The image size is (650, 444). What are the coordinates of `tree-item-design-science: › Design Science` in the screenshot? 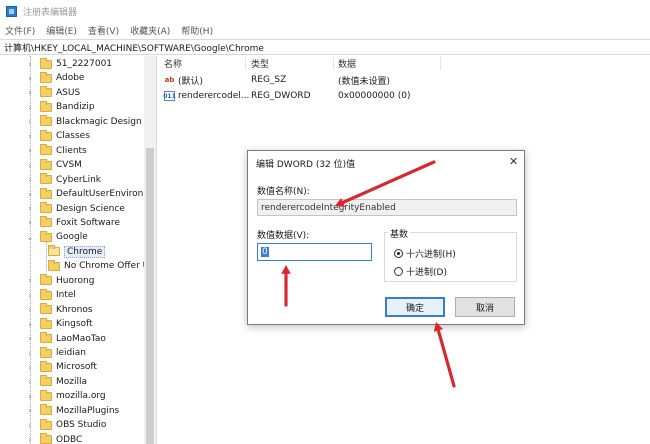 It's located at (75, 209).